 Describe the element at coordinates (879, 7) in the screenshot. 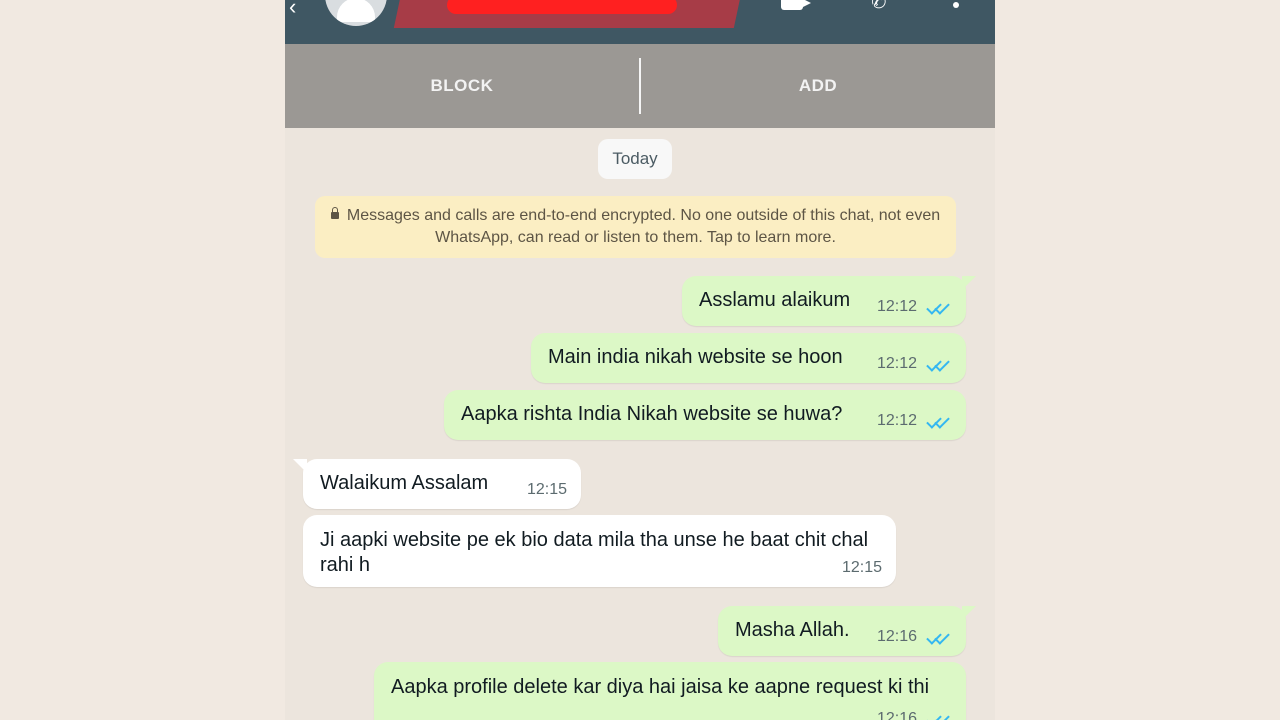

I see `phone-call-icon: ✆` at that location.